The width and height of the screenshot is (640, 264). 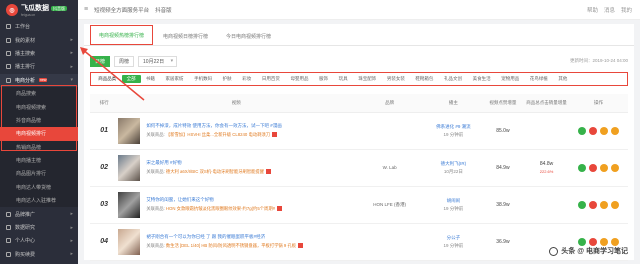 I want to click on sidebar-item-2: 播主搜索 ▸, so click(x=39, y=53).